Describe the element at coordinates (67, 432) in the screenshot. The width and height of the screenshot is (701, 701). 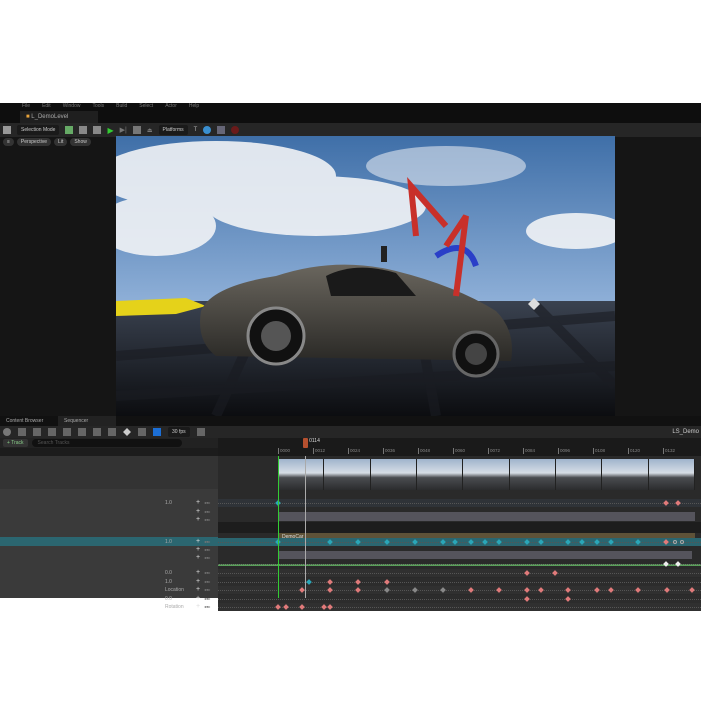
I see `camera-icon` at that location.